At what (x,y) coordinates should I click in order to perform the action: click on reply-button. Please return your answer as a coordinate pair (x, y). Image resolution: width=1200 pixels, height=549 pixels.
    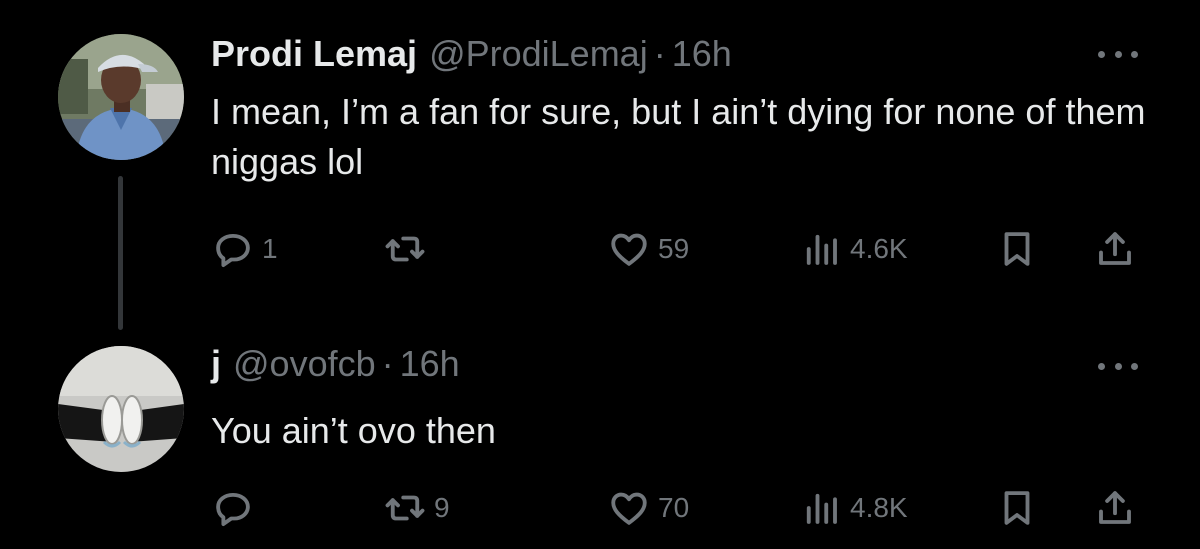
    Looking at the image, I should click on (237, 508).